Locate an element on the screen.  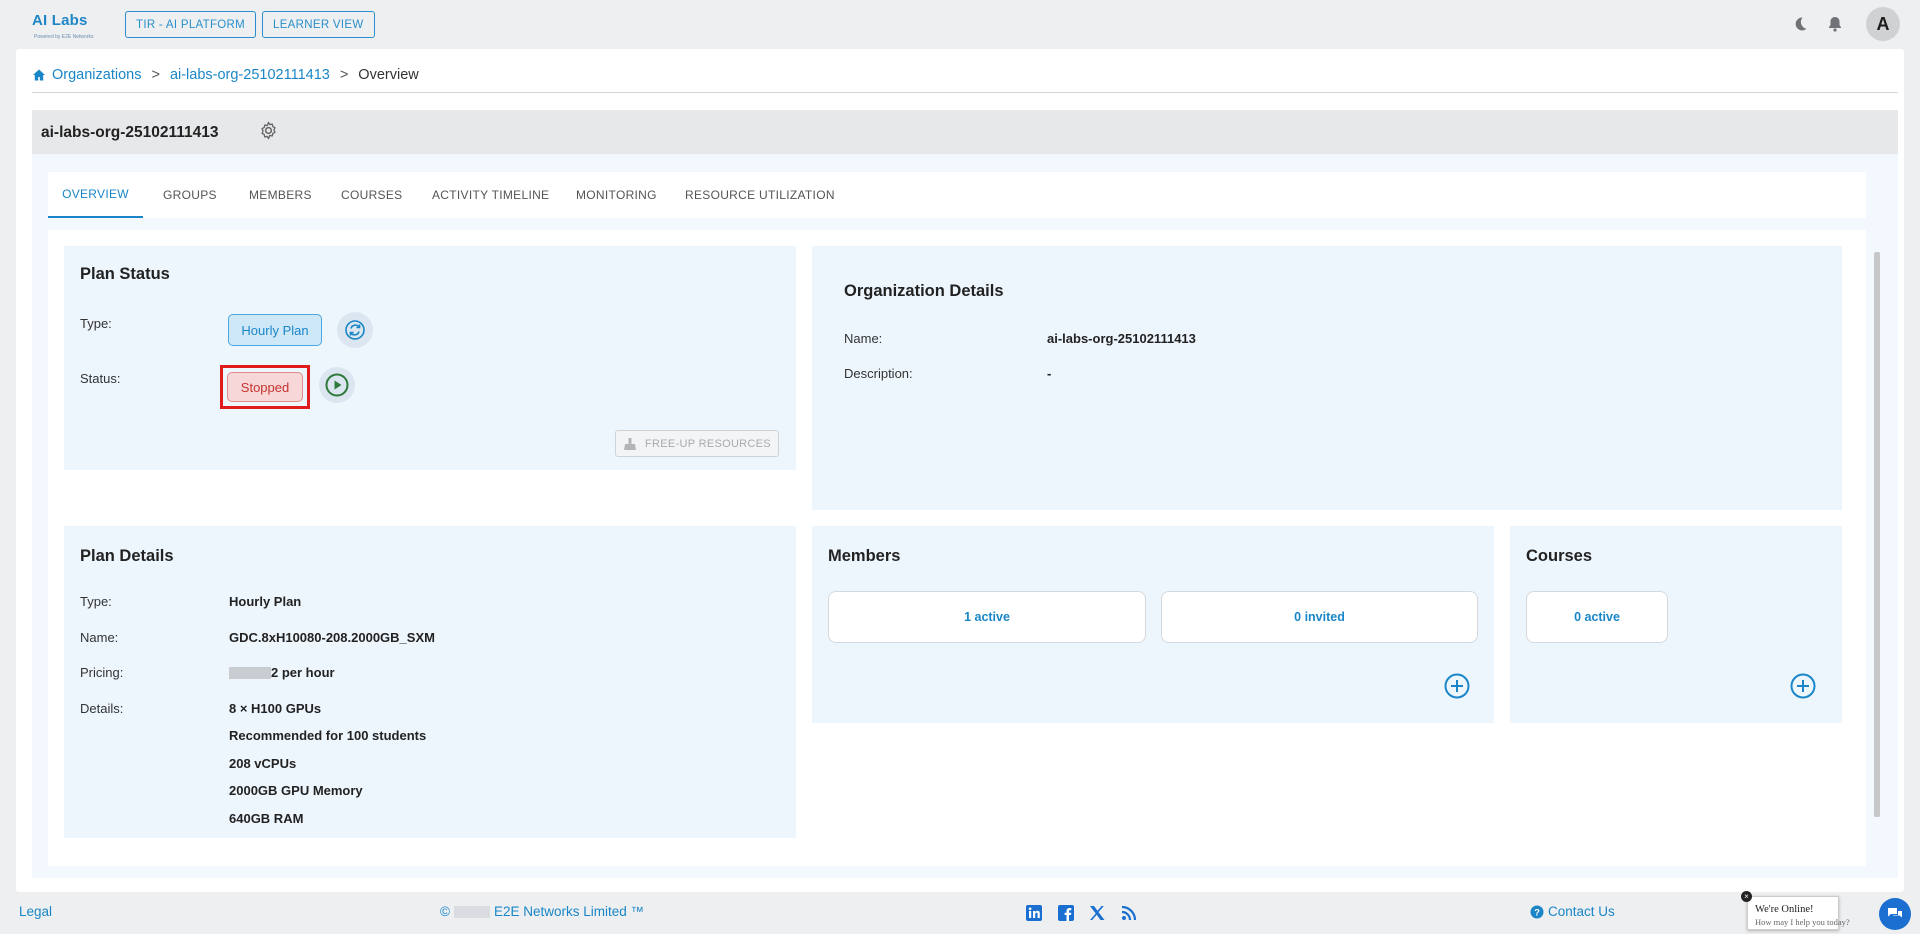
add-course-button is located at coordinates (1803, 686).